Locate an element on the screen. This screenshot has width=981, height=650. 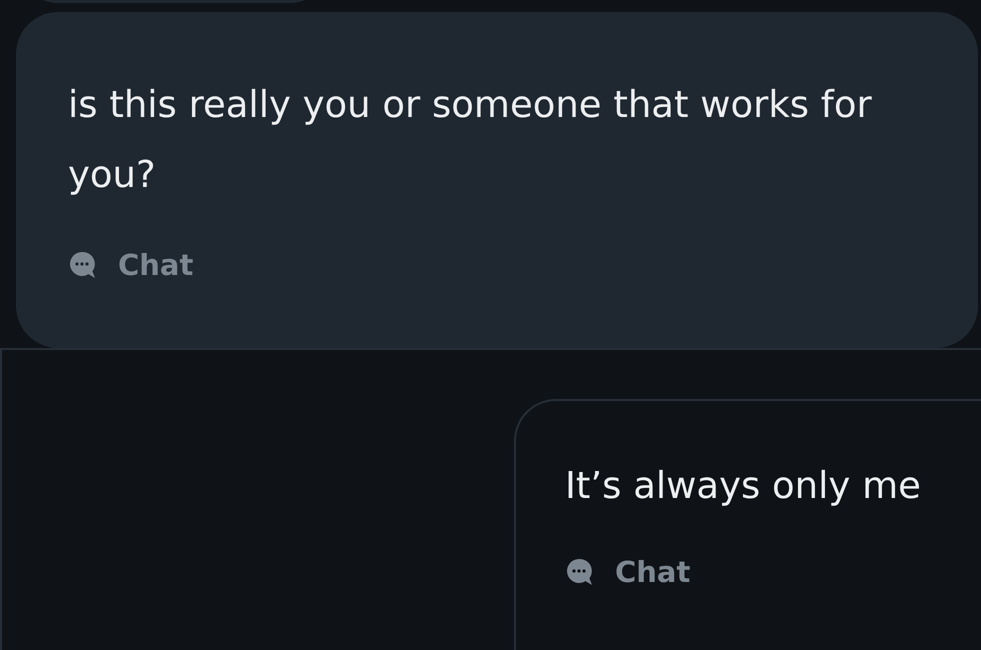
message-text: It’s always only me is located at coordinates (743, 486).